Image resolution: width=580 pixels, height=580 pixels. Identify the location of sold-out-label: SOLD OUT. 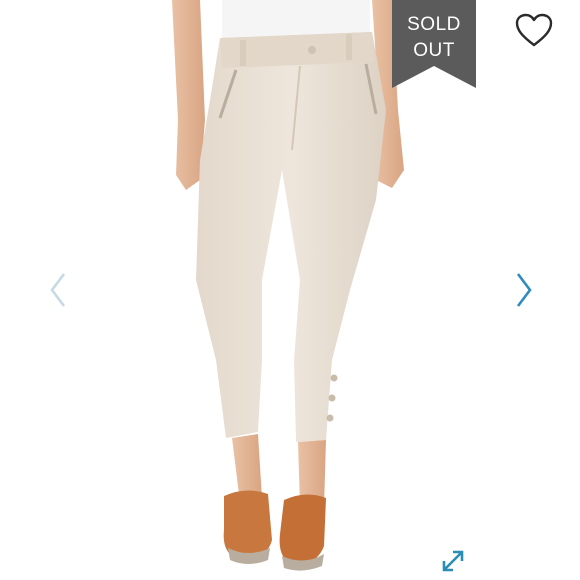
(434, 38).